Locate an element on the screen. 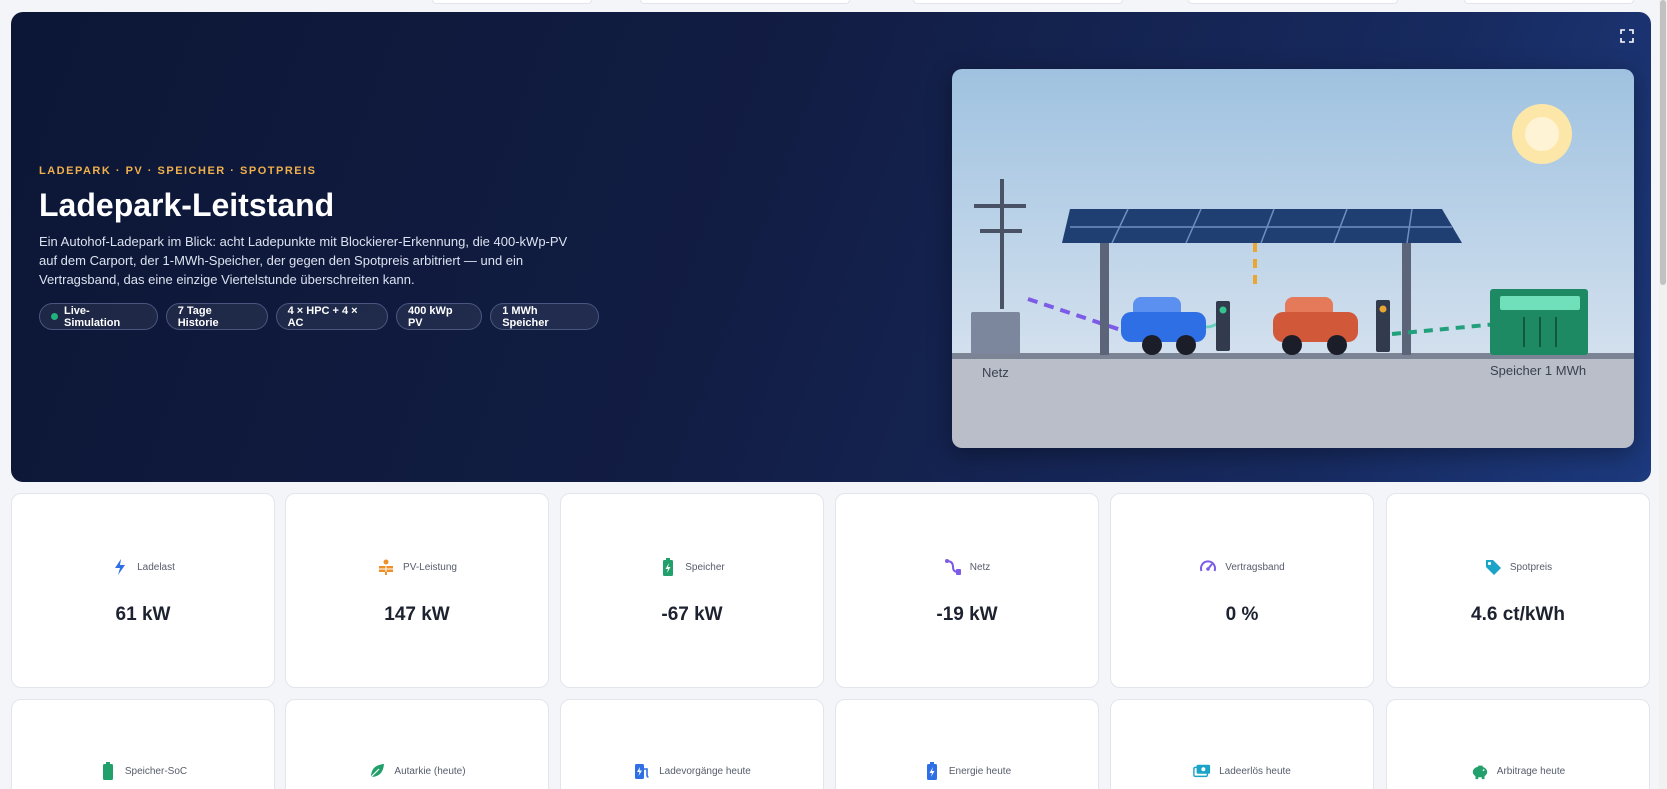 The width and height of the screenshot is (1667, 789). money-icon is located at coordinates (1202, 771).